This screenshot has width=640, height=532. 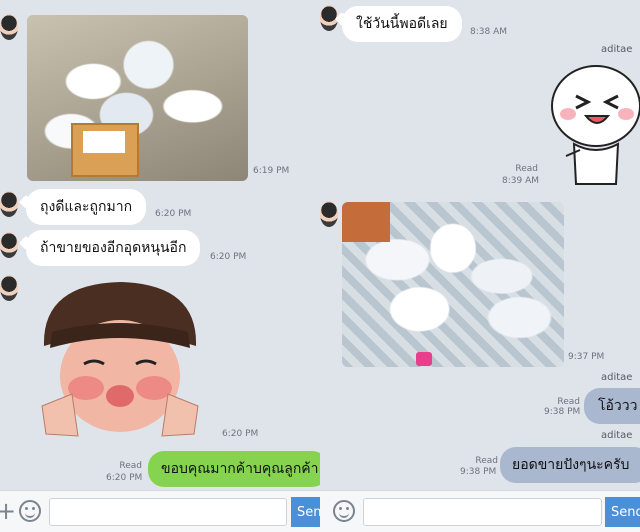 I want to click on message-bubble: ถ้าขายของอีกอุดหนุนอีก, so click(x=113, y=248).